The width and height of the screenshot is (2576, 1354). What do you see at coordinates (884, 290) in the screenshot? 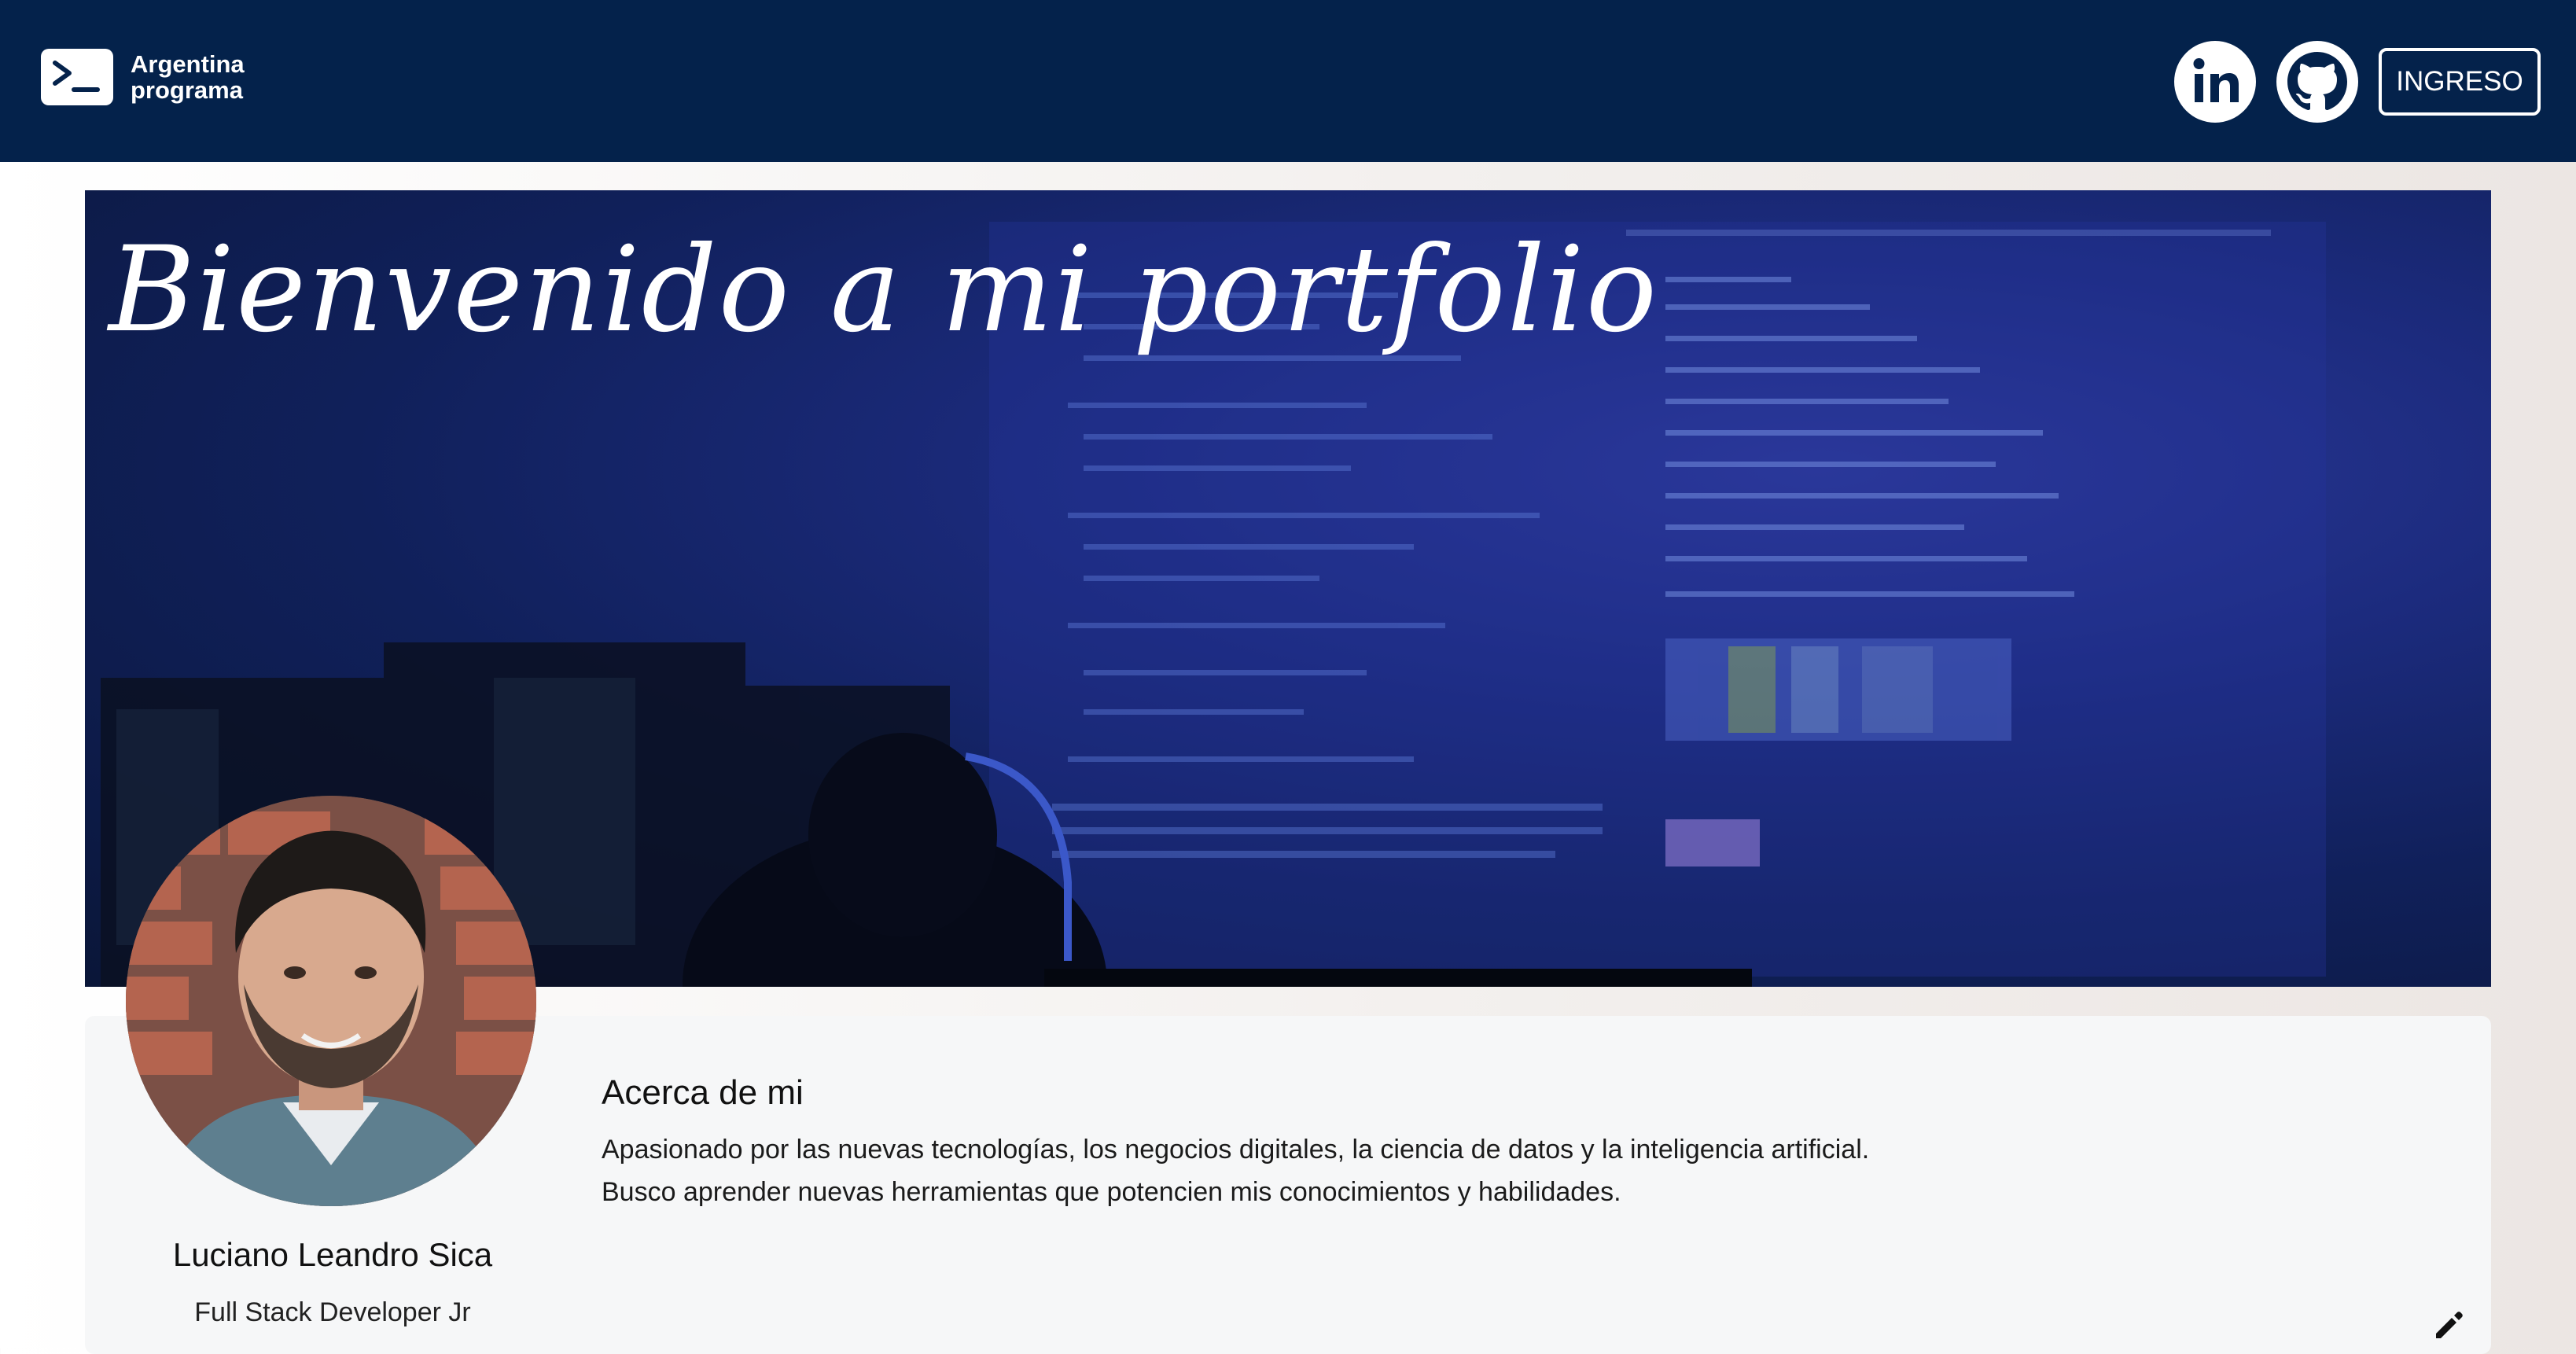
I see `banner-title: Bienvenido a mi portfolio` at bounding box center [884, 290].